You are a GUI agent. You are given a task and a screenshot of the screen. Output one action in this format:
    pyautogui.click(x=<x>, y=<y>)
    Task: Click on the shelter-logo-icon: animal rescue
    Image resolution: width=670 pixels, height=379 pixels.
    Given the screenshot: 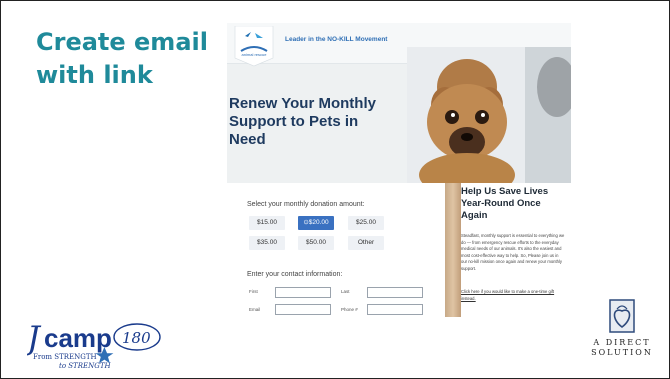 What is the action you would take?
    pyautogui.click(x=254, y=46)
    